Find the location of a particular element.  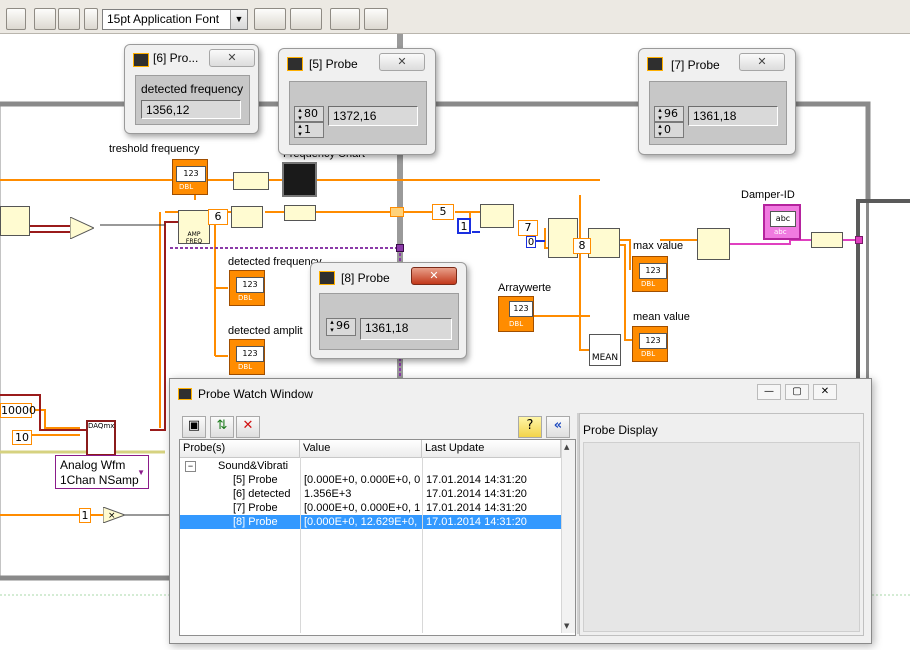

align-objects-button is located at coordinates (270, 19).